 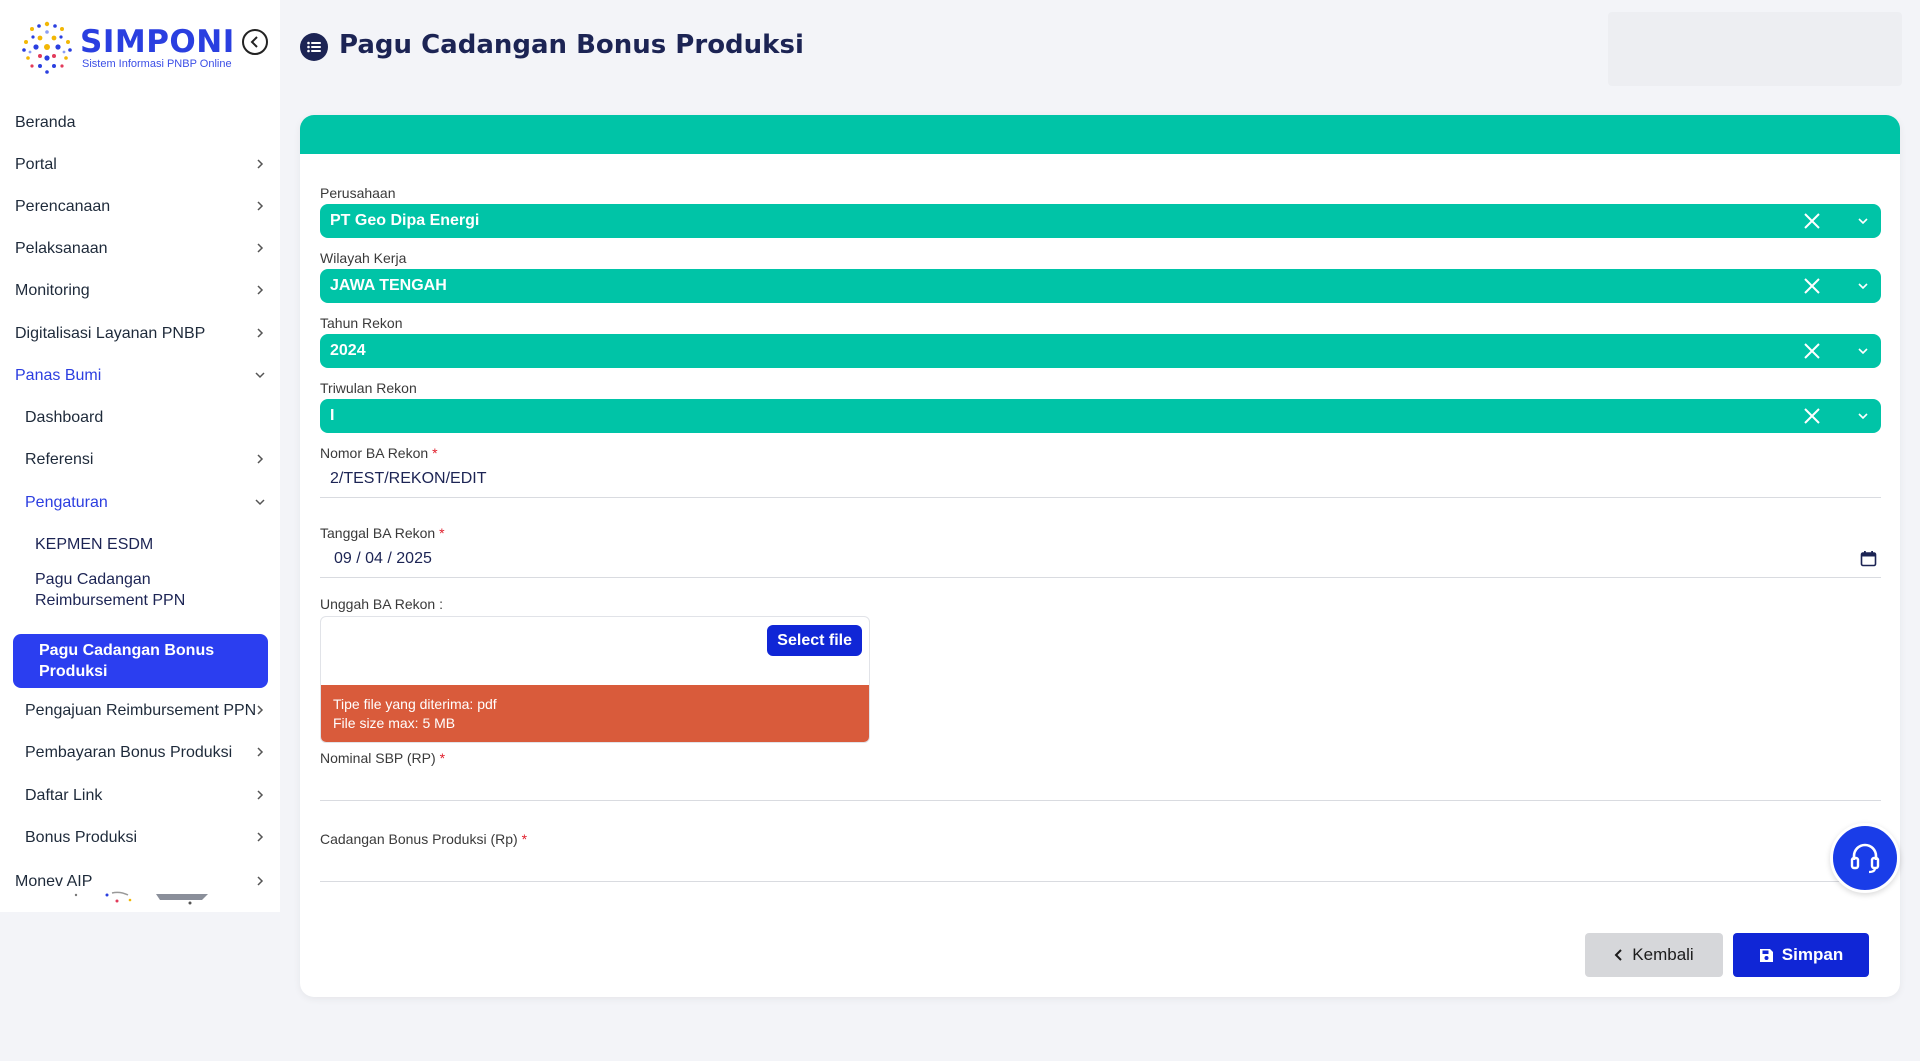 I want to click on sidebar-item-portal: Portal, so click(x=140, y=164).